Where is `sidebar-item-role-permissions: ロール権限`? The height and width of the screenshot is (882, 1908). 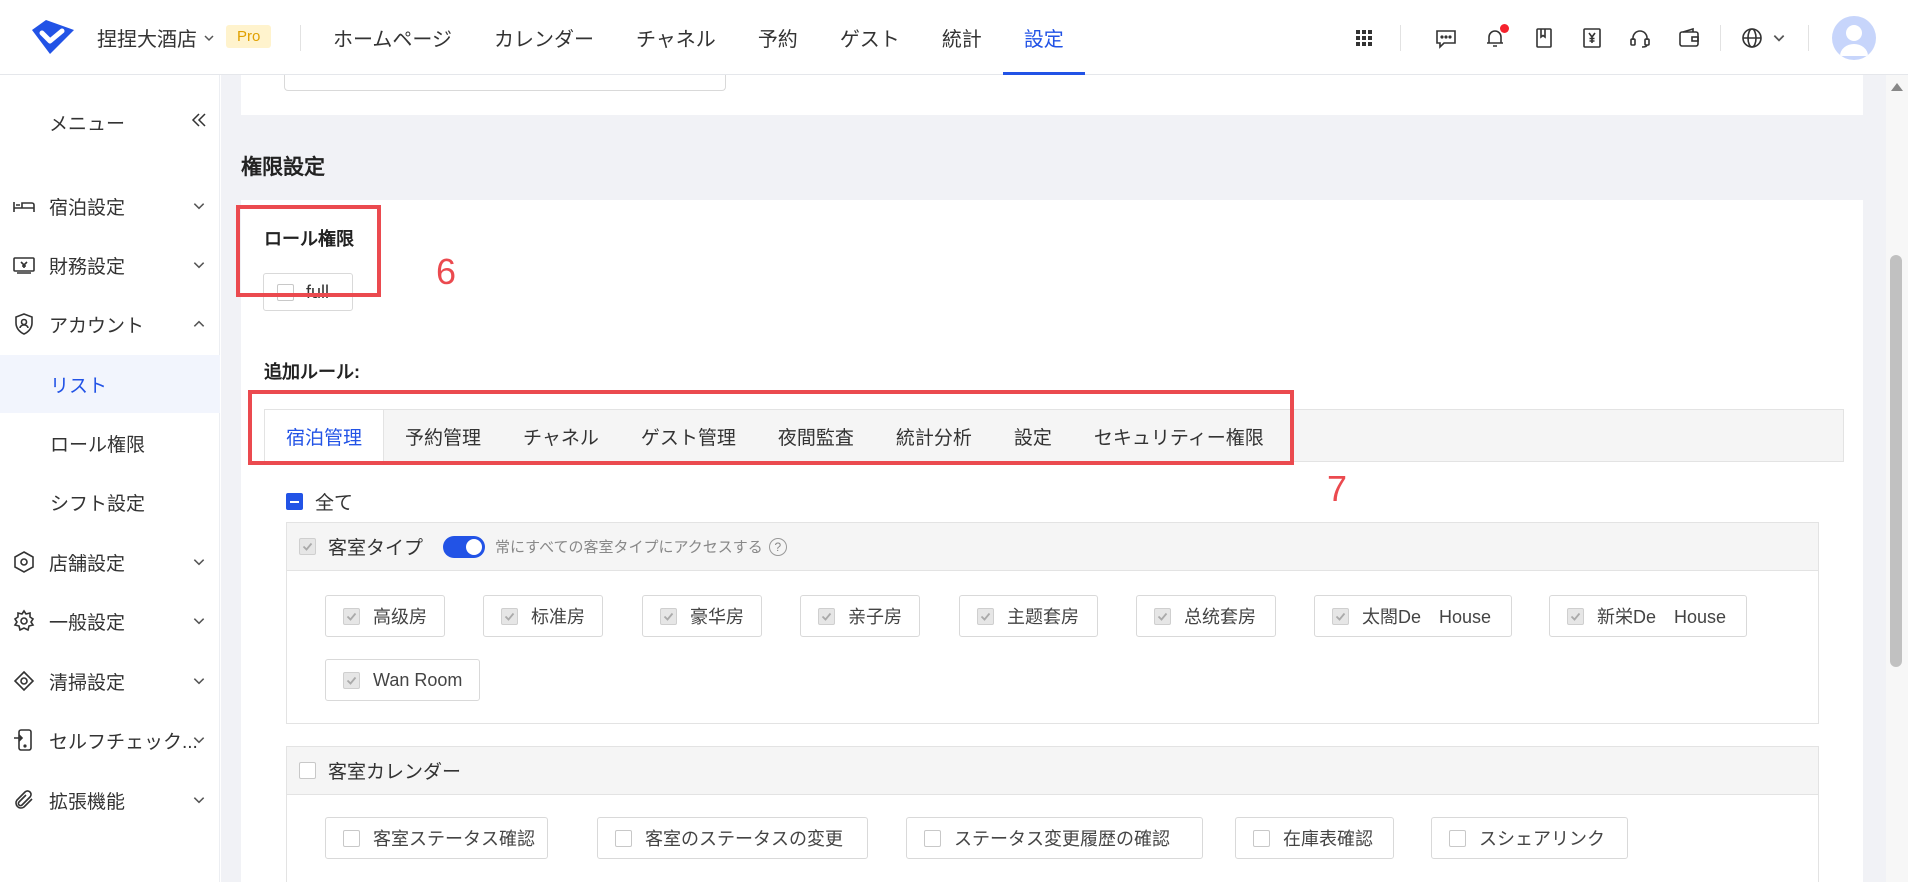 sidebar-item-role-permissions: ロール権限 is located at coordinates (110, 443).